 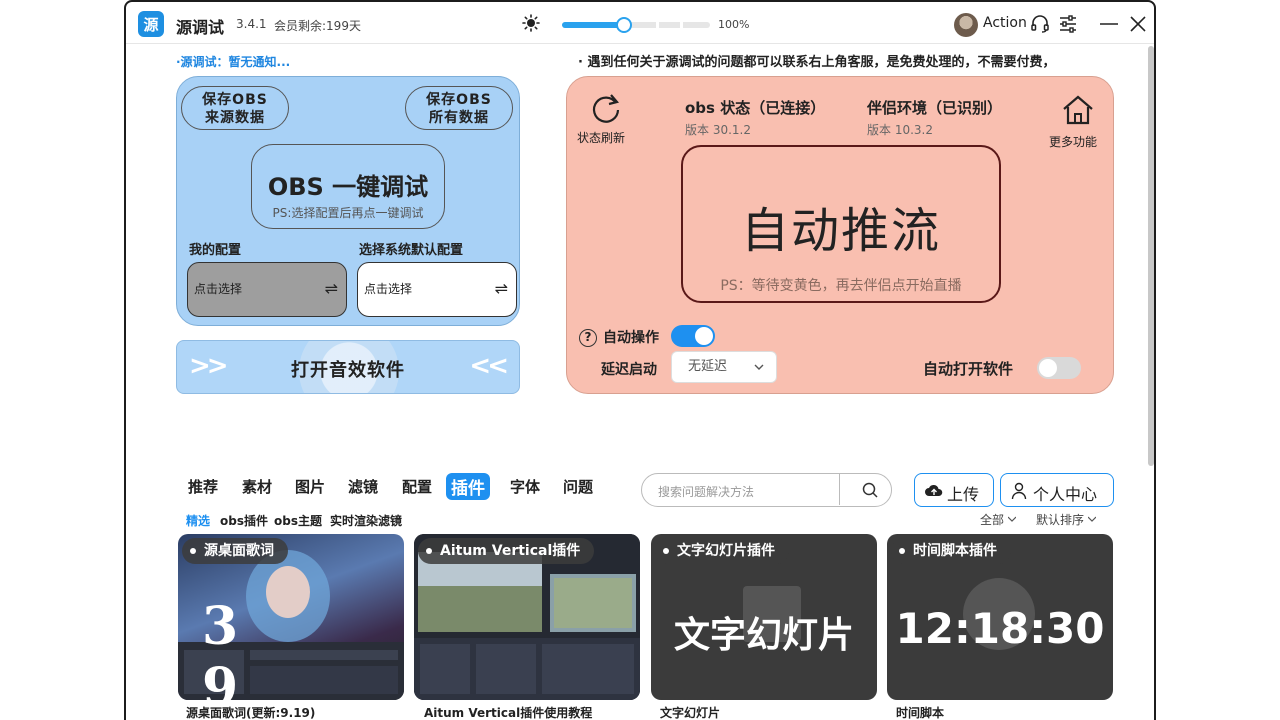 What do you see at coordinates (310, 486) in the screenshot?
I see `tab-image: 图片` at bounding box center [310, 486].